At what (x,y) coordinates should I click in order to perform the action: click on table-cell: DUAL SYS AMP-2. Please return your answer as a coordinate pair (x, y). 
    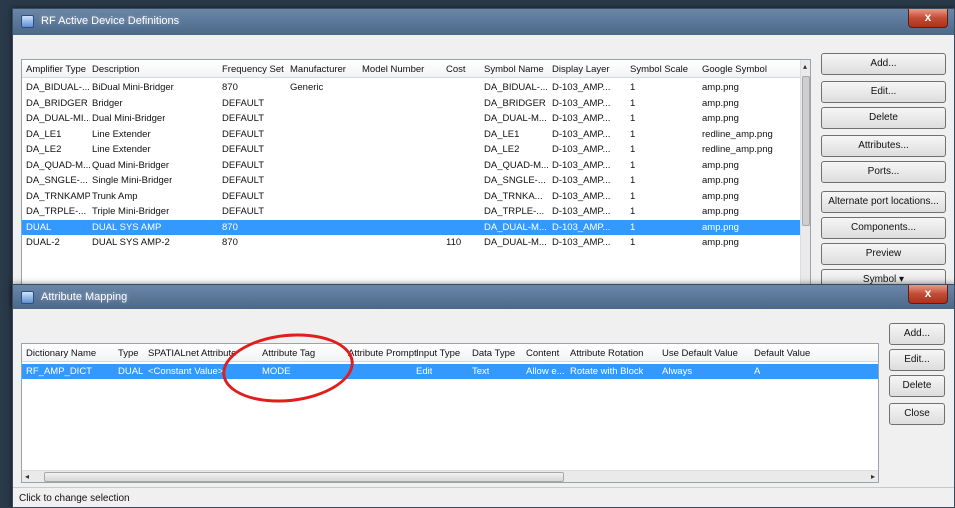
    Looking at the image, I should click on (131, 242).